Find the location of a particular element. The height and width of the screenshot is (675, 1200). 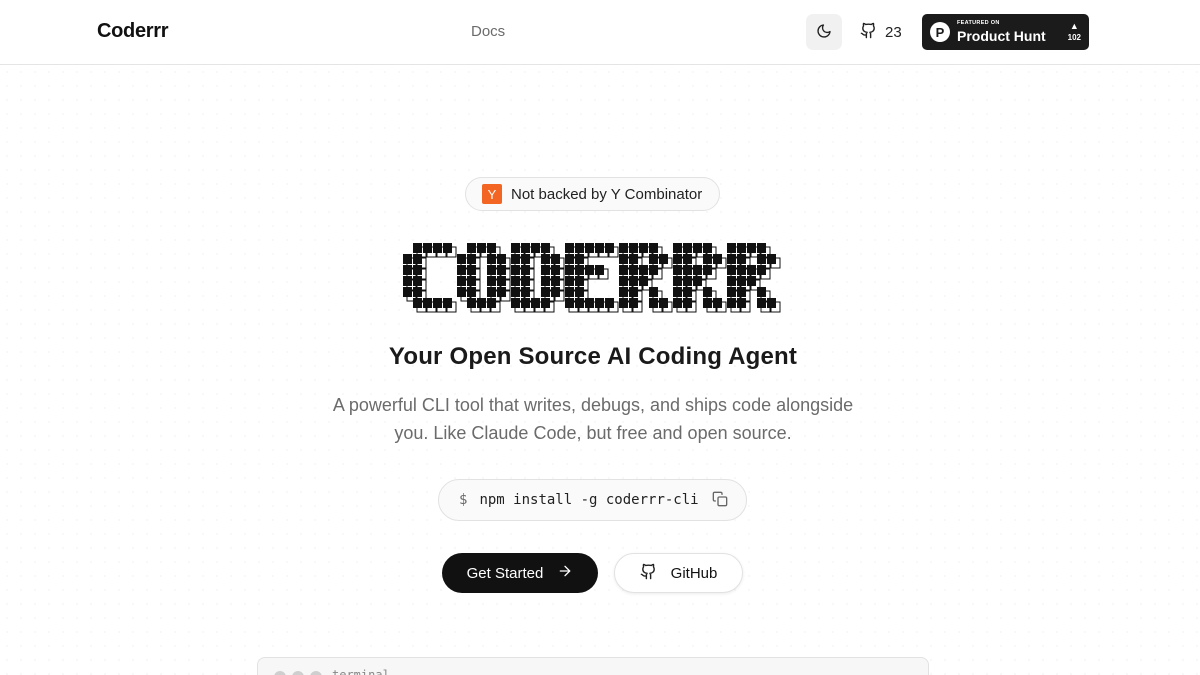

get-started-button: Get Started is located at coordinates (520, 573).